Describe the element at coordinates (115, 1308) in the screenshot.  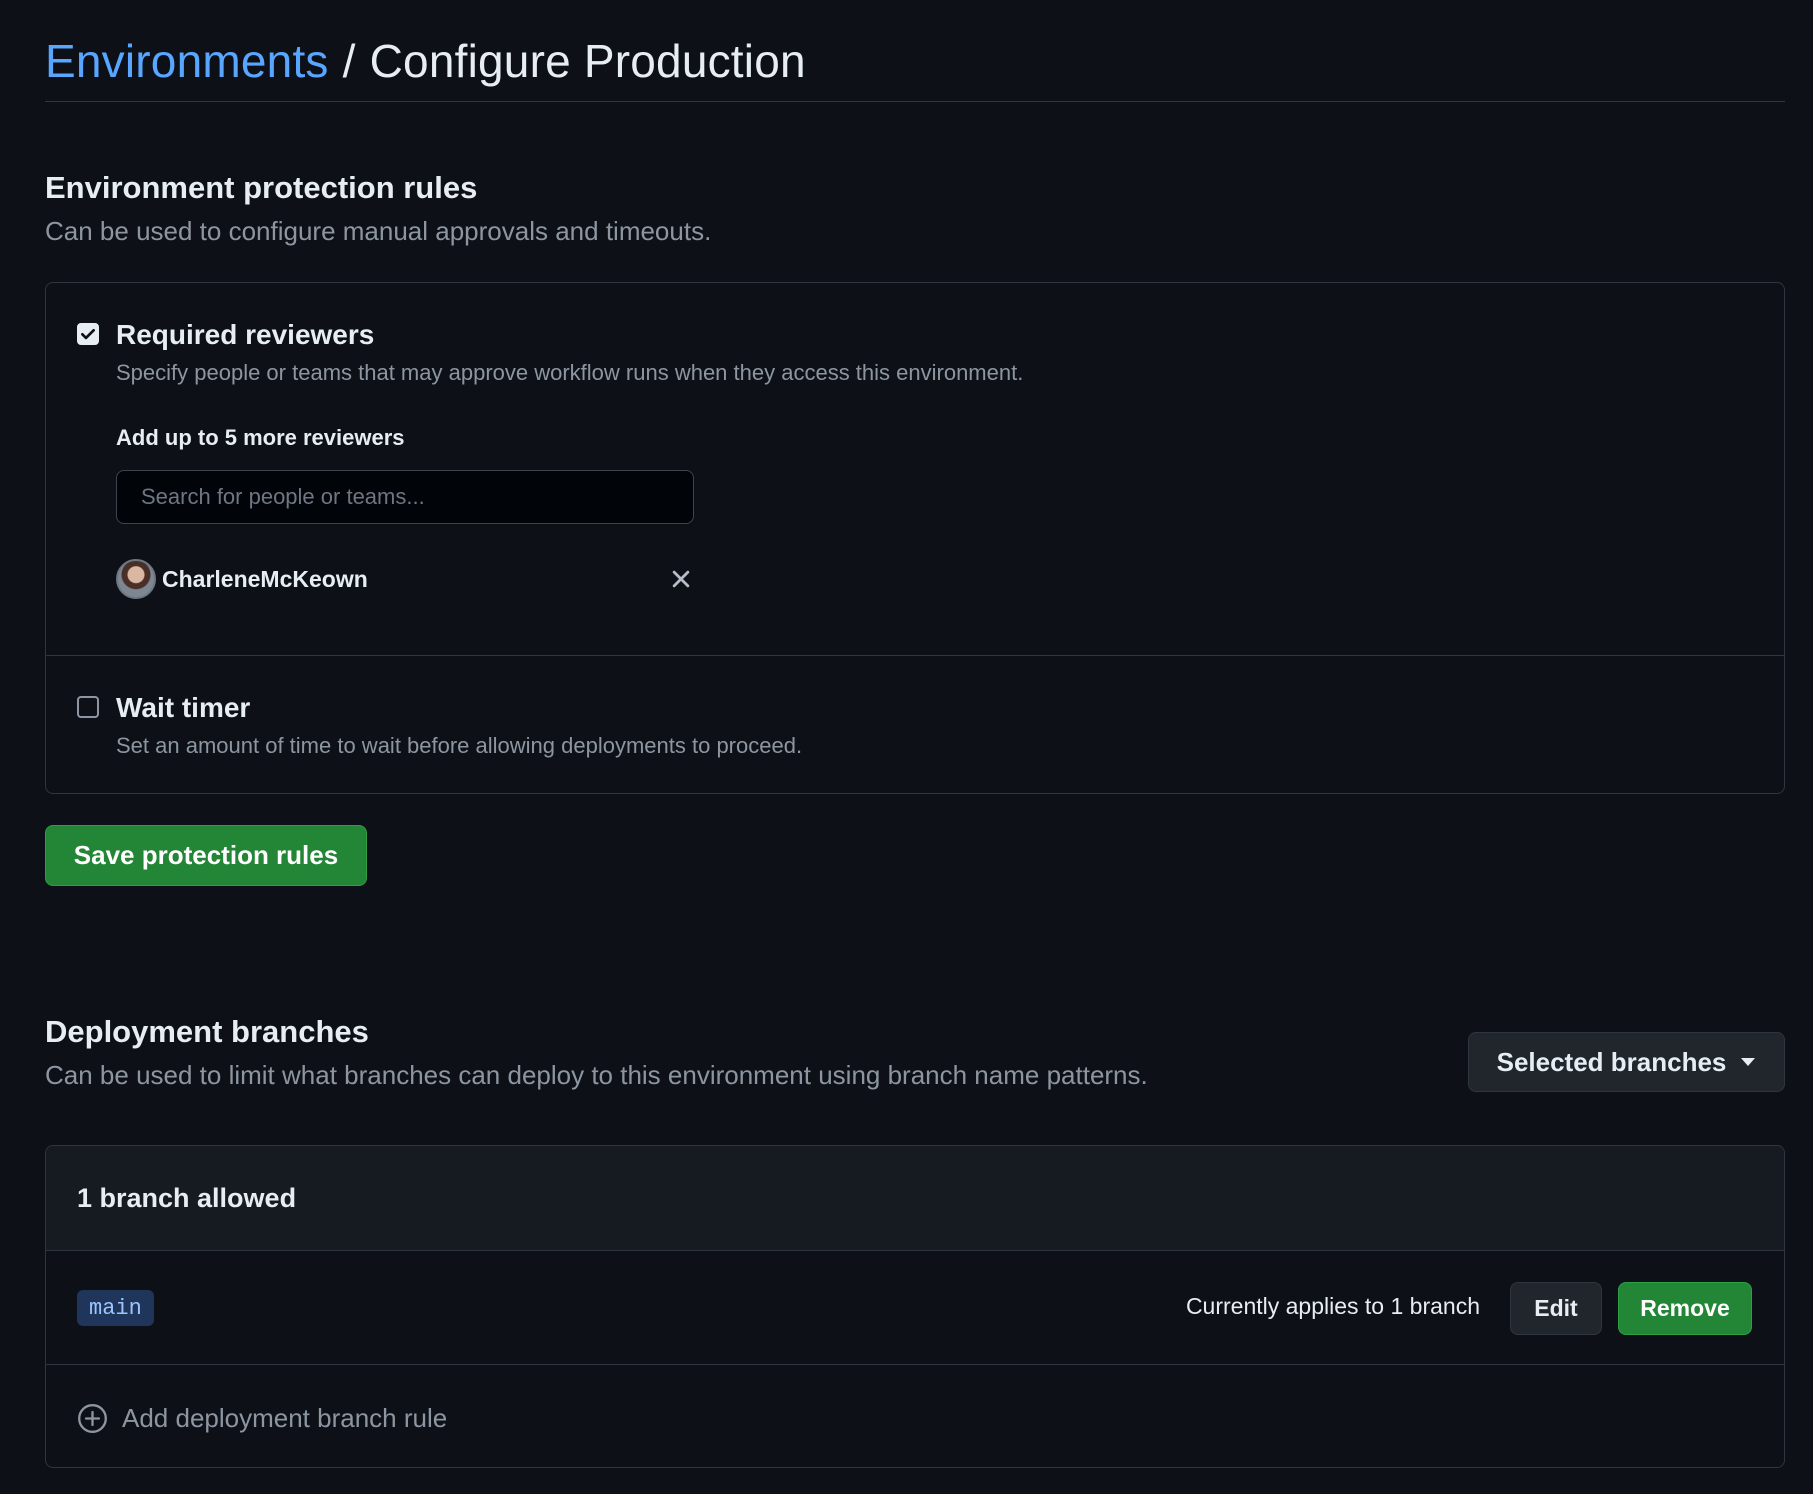
I see `branch-pattern: main` at that location.